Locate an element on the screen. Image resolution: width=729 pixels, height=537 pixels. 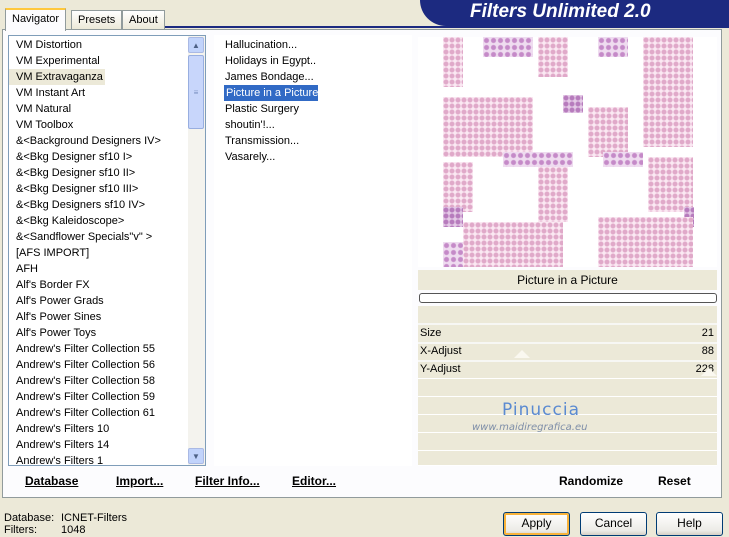
app-title: Filters Unlimited 2.0 is located at coordinates (560, 11).